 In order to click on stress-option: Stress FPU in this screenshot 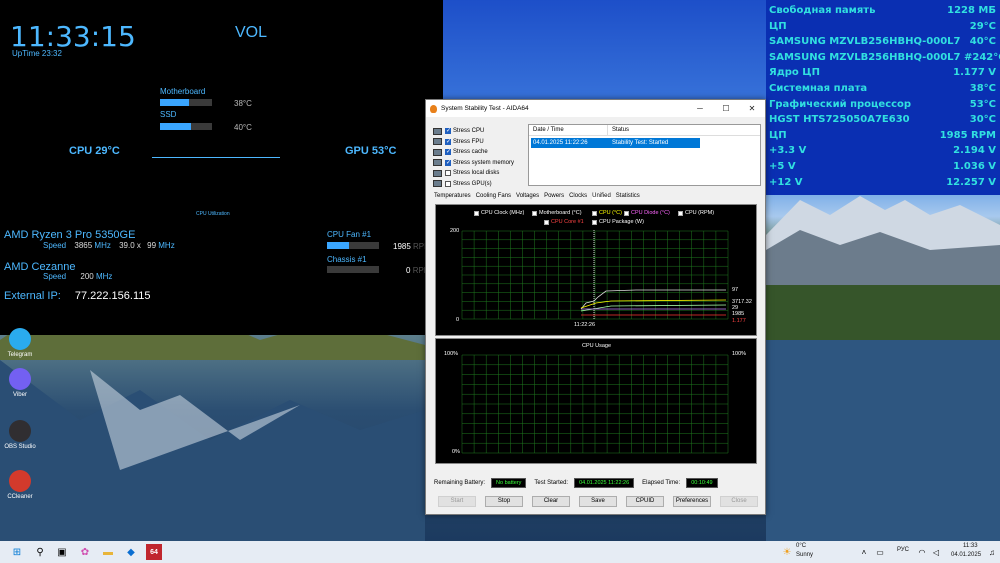, I will do `click(473, 142)`.